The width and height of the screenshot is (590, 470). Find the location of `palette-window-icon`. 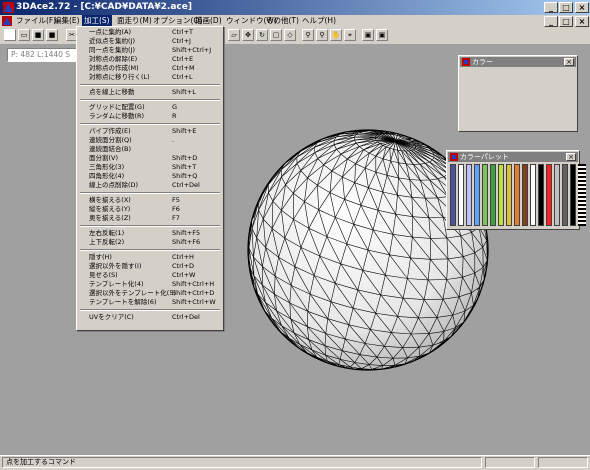

palette-window-icon is located at coordinates (454, 157).